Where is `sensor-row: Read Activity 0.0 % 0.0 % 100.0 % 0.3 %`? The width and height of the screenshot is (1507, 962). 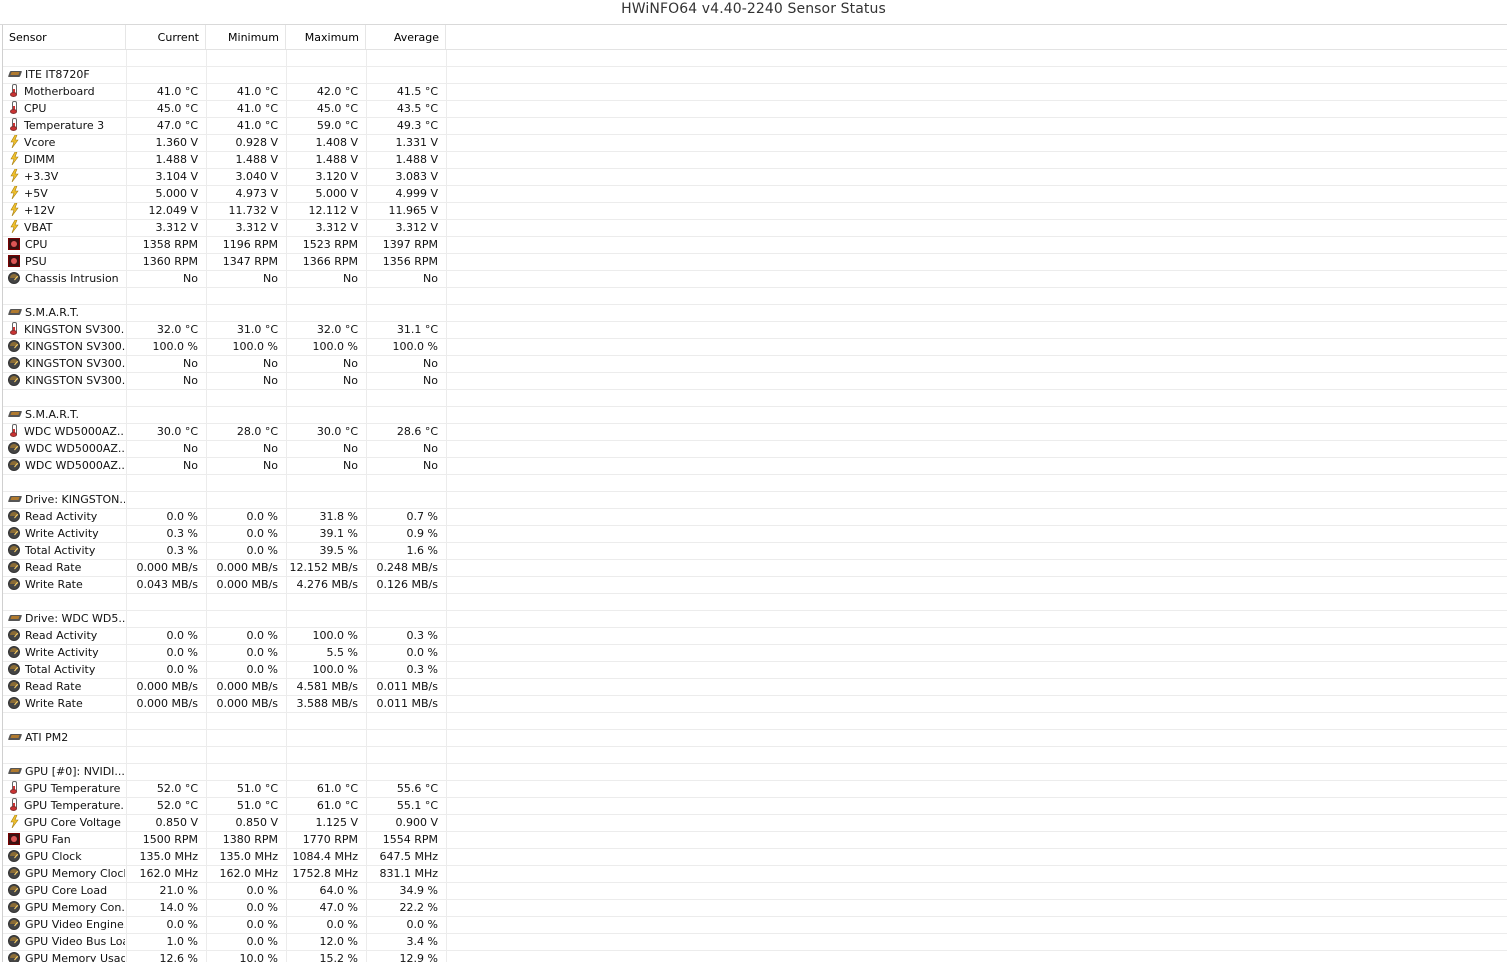 sensor-row: Read Activity 0.0 % 0.0 % 100.0 % 0.3 % is located at coordinates (755, 636).